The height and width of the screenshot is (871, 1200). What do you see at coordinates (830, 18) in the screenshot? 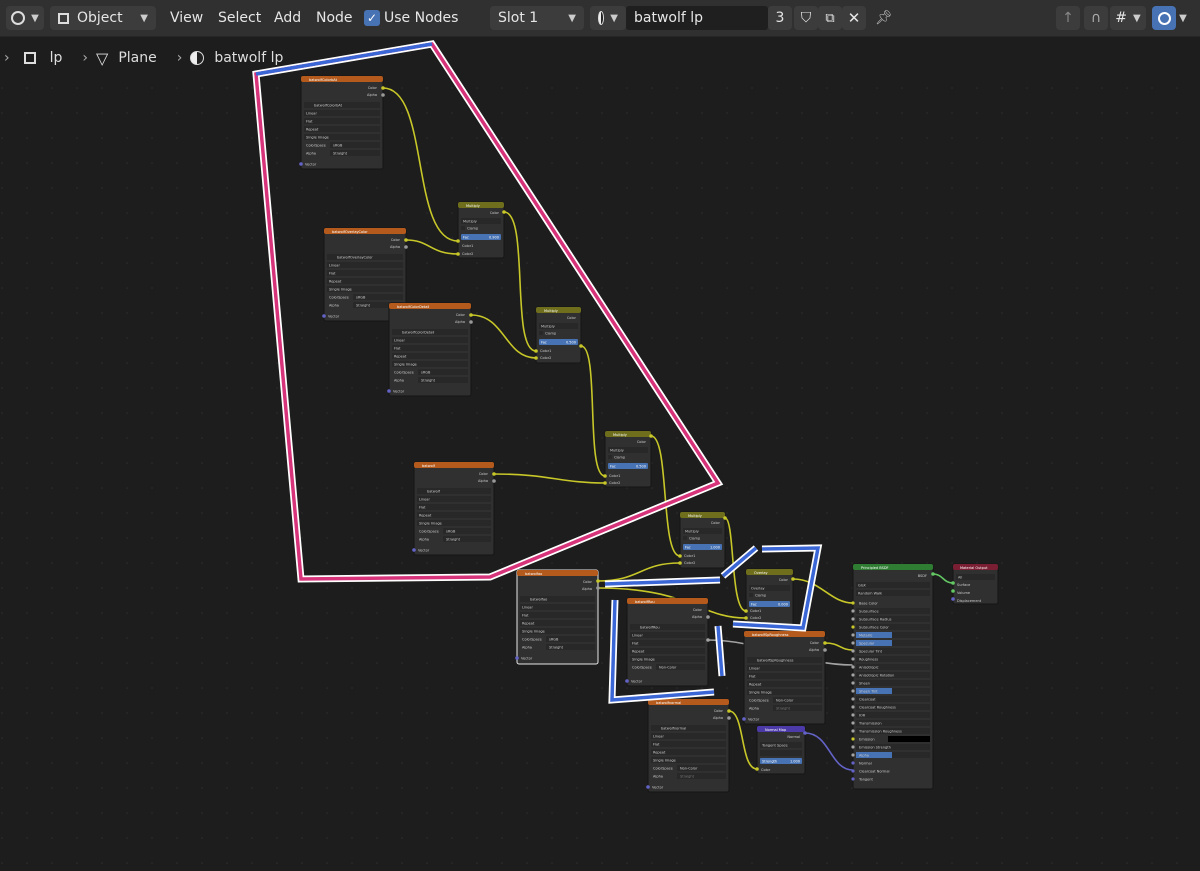
I see `duplicate-material-button: ⧉` at bounding box center [830, 18].